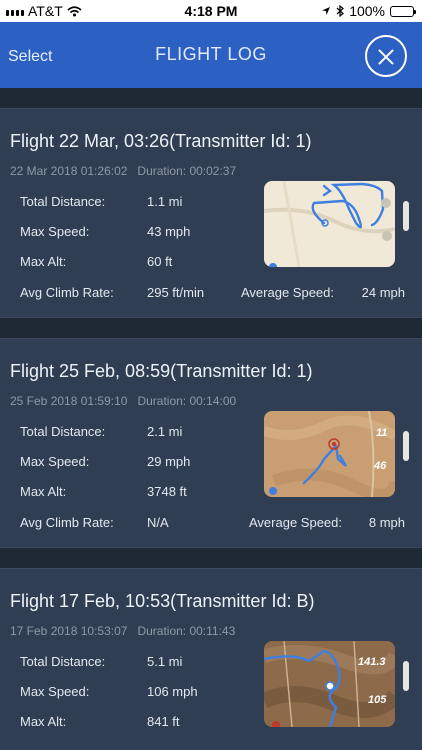 This screenshot has width=422, height=750. Describe the element at coordinates (160, 261) in the screenshot. I see `max-alt-value: 60 ft` at that location.